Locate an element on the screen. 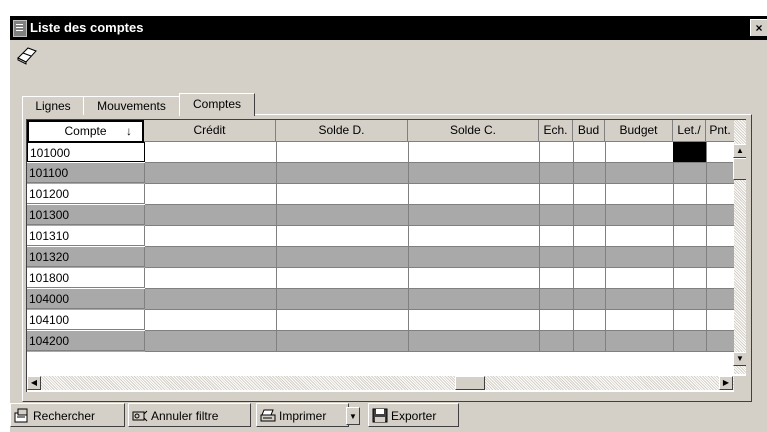 The width and height of the screenshot is (767, 432). print-button: Imprimer is located at coordinates (302, 415).